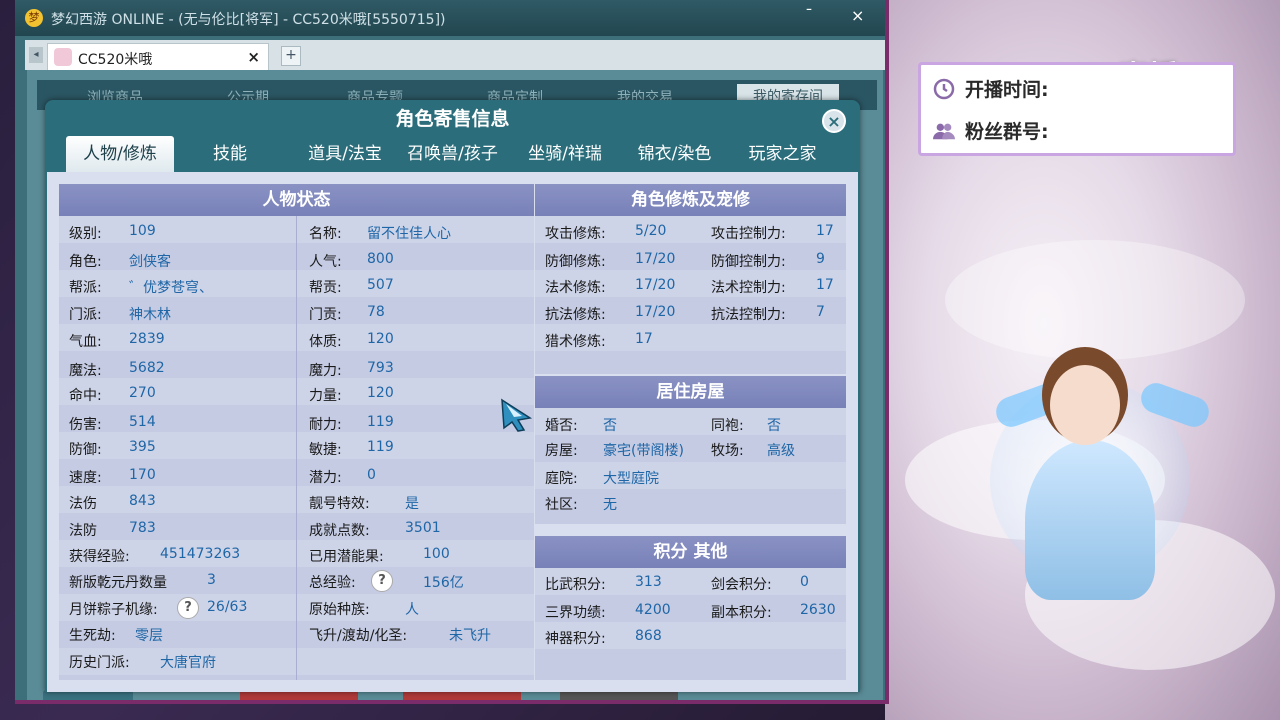  Describe the element at coordinates (142, 528) in the screenshot. I see `stat-value: 783` at that location.